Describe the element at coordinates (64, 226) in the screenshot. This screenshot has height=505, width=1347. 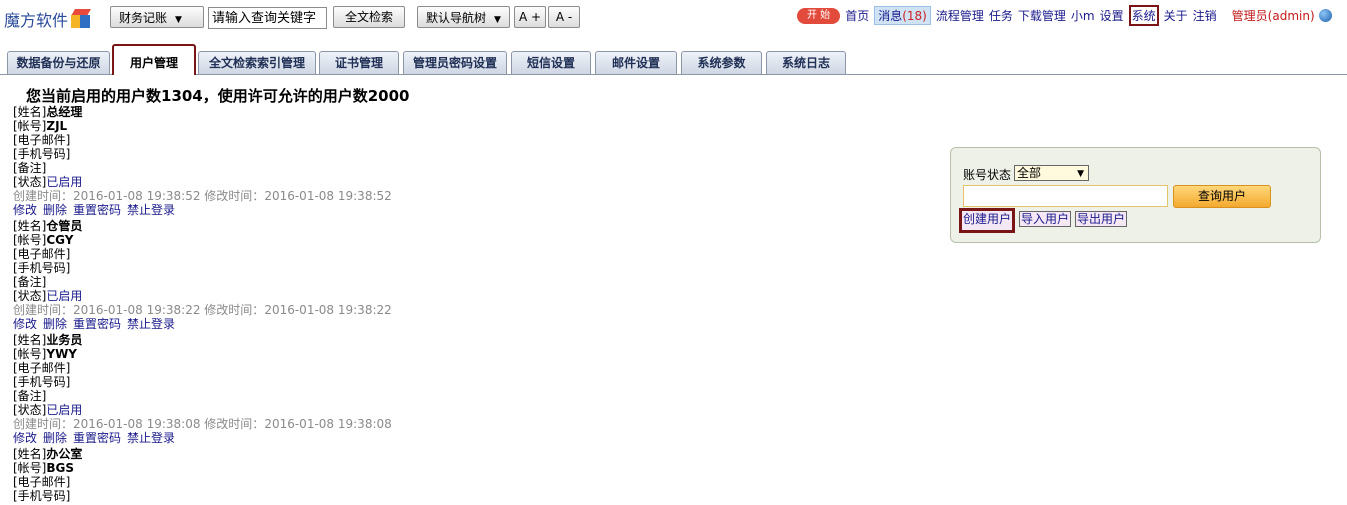
I see `user-name: 仓管员` at that location.